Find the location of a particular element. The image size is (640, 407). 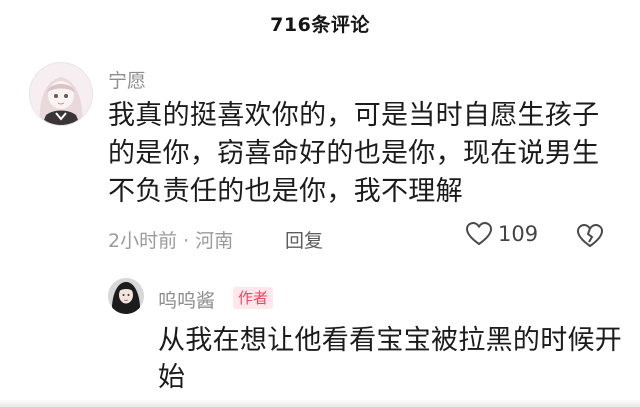

comment-username: 宁愿 is located at coordinates (127, 79).